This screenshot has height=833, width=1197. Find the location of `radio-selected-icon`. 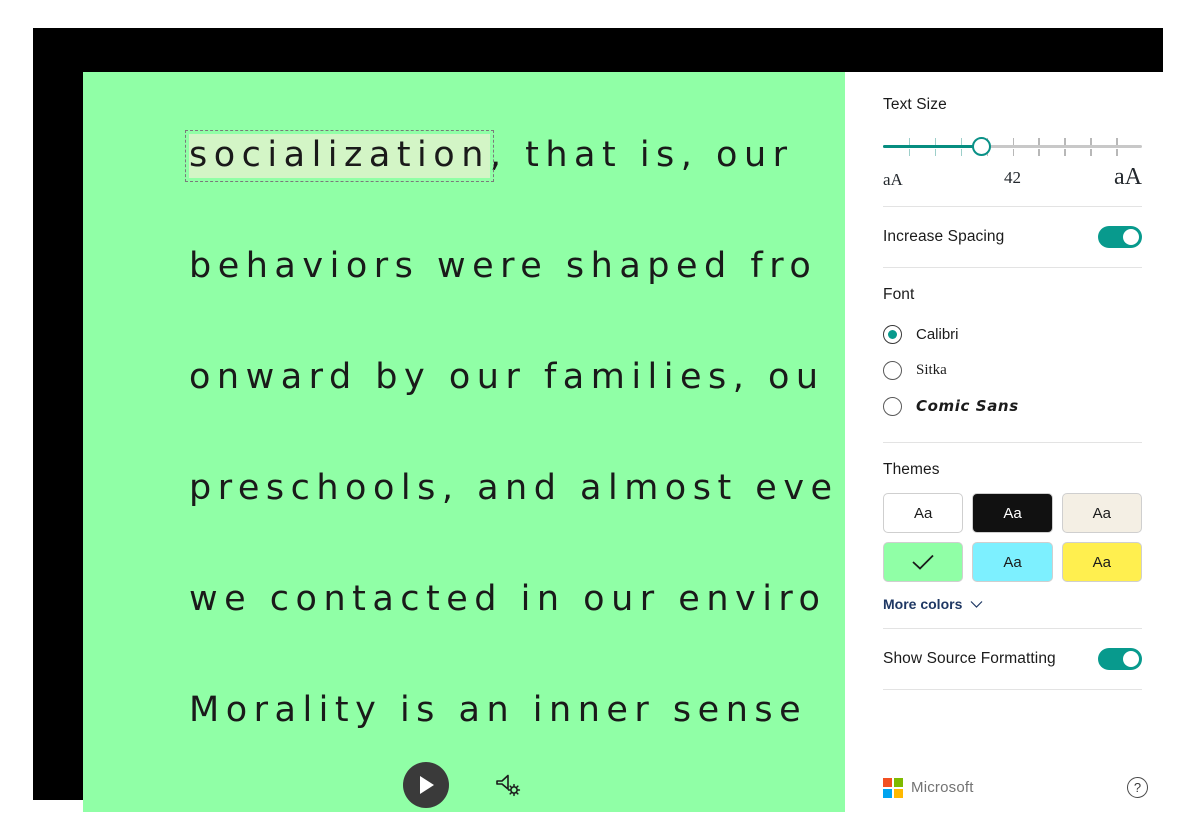

radio-selected-icon is located at coordinates (892, 334).